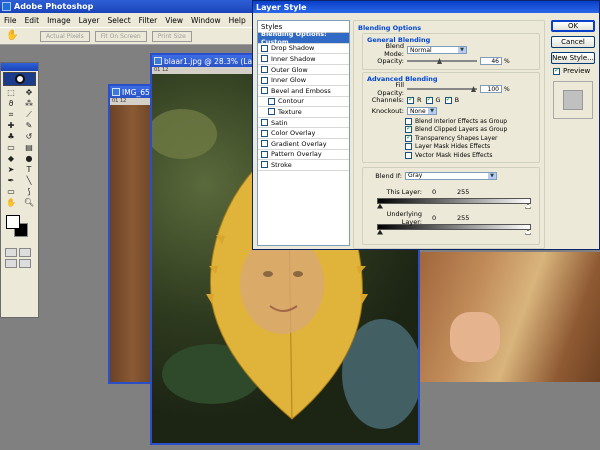 The image size is (600, 450). What do you see at coordinates (13, 222) in the screenshot?
I see `foreground-color-swatch` at bounding box center [13, 222].